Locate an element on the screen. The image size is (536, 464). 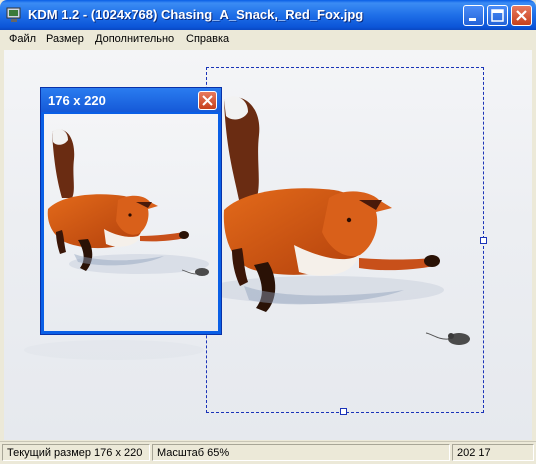
menu-advanced: Дополнительно is located at coordinates (134, 39).